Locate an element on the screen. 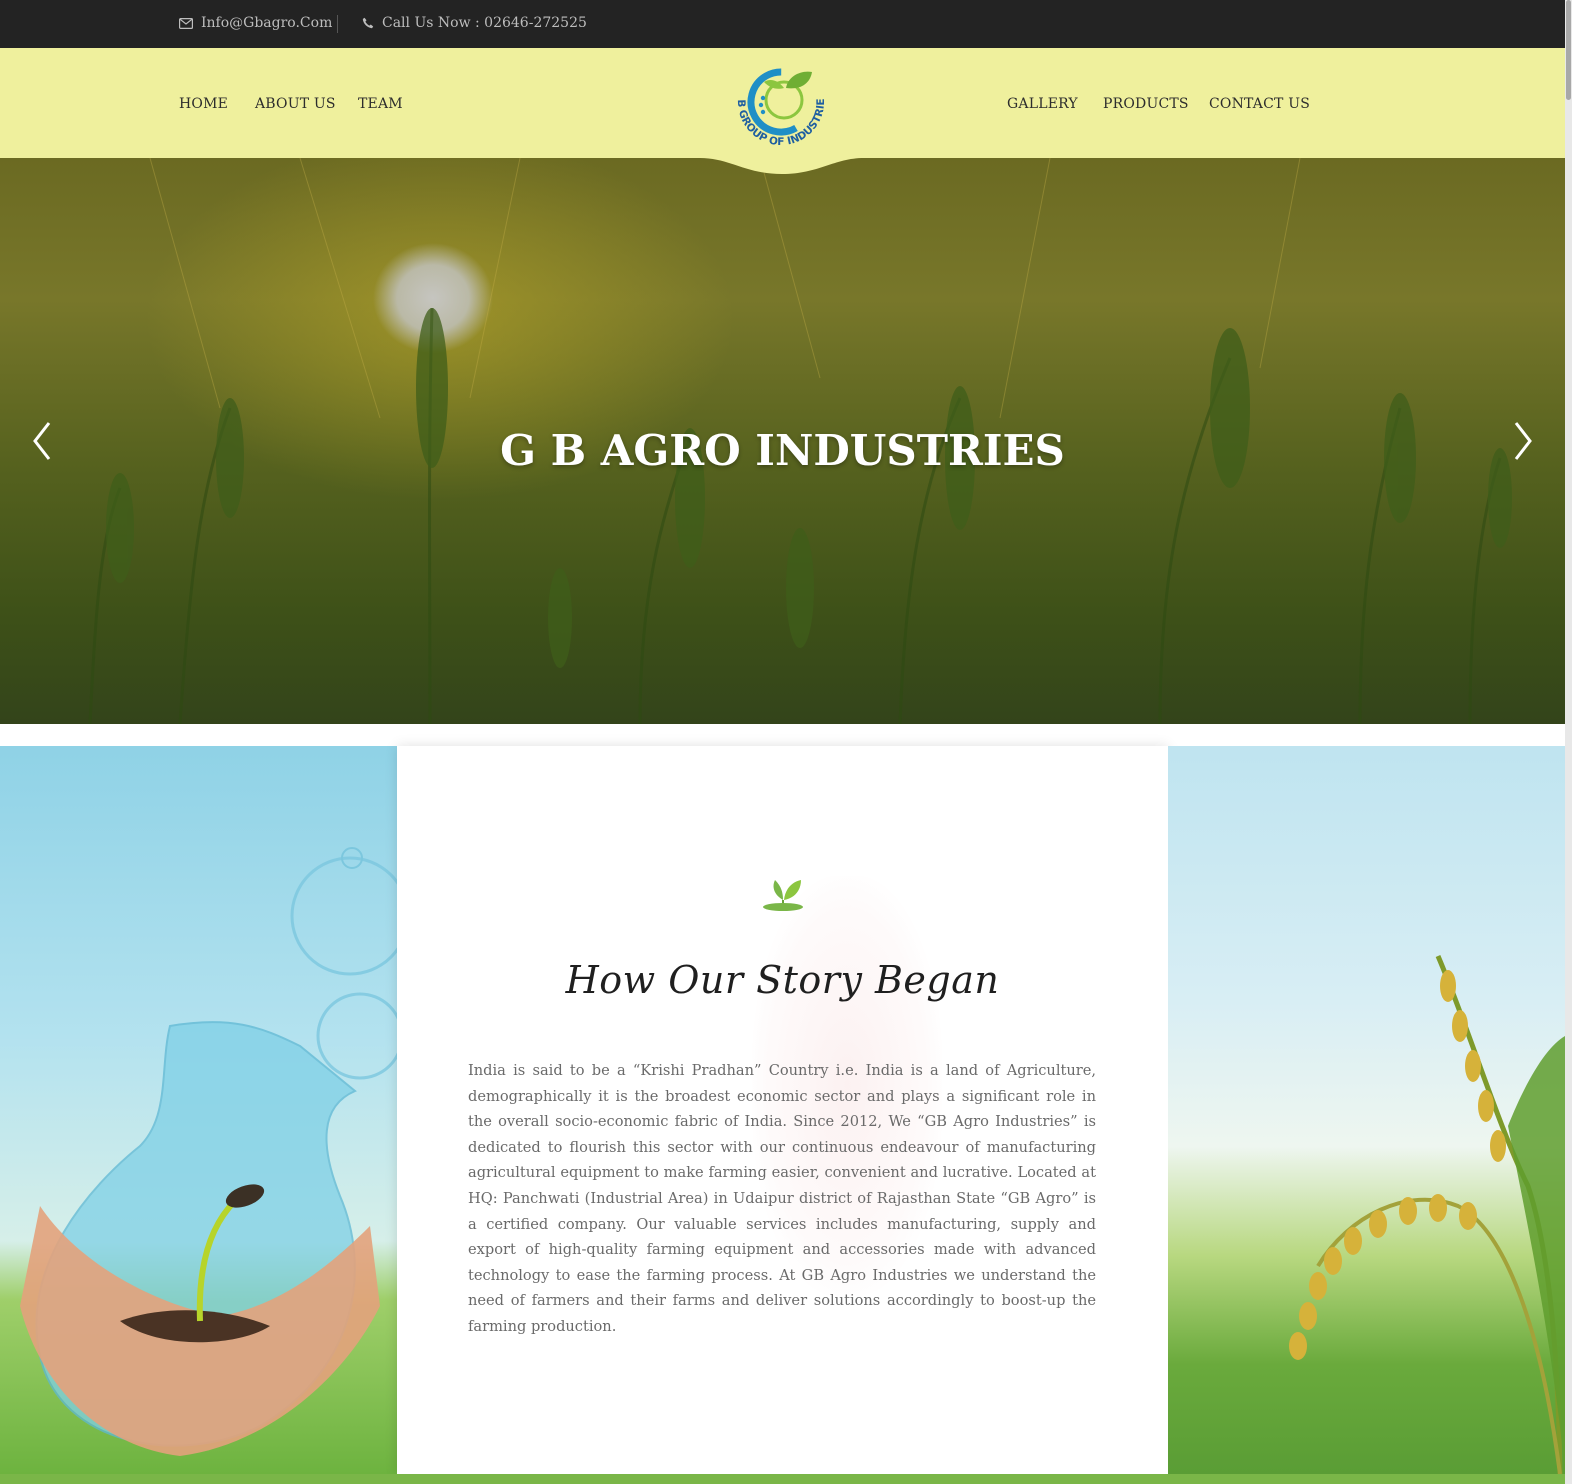 Image resolution: width=1572 pixels, height=1484 pixels. hero-title: G B AGRO INDUSTRIES is located at coordinates (782, 450).